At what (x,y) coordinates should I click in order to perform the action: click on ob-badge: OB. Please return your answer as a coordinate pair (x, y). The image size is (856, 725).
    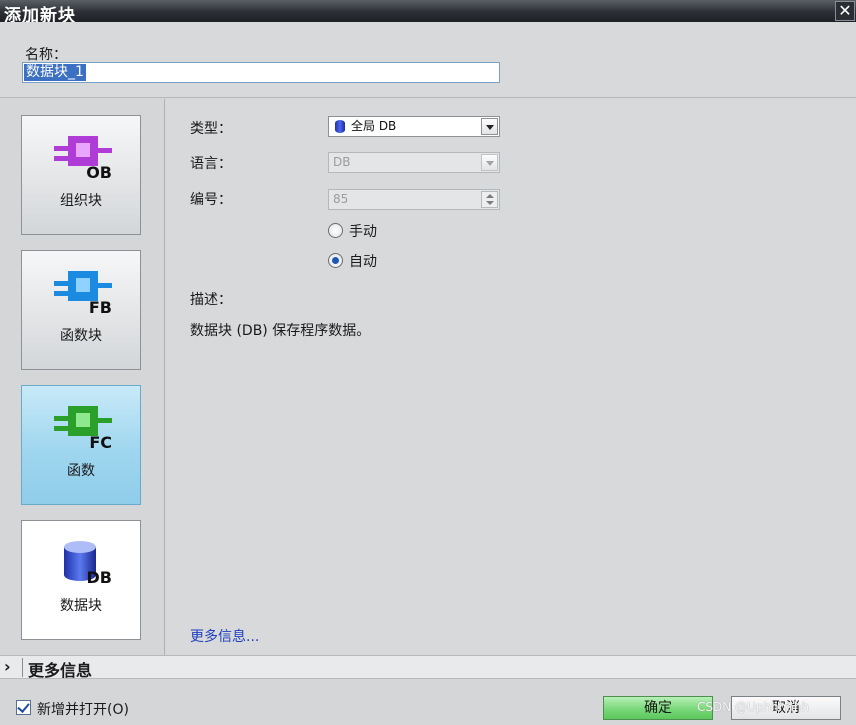
    Looking at the image, I should click on (99, 171).